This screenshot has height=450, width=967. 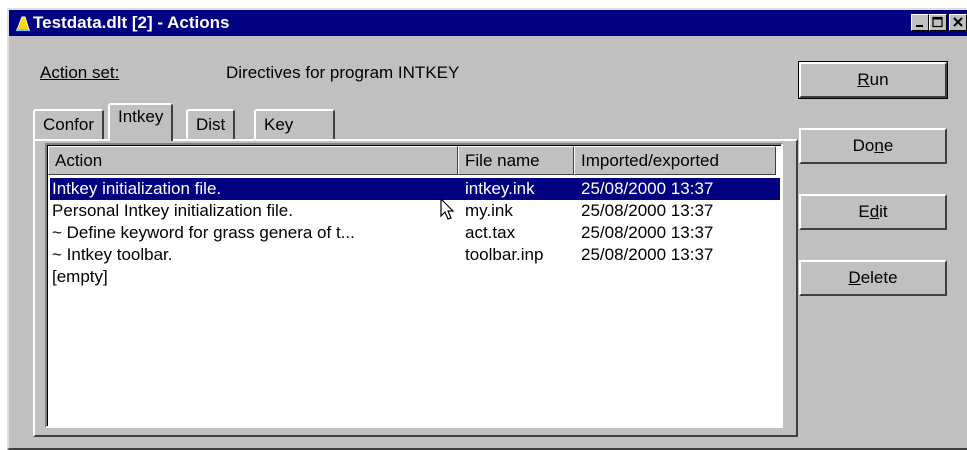 What do you see at coordinates (888, 145) in the screenshot?
I see `done-button-post: e` at bounding box center [888, 145].